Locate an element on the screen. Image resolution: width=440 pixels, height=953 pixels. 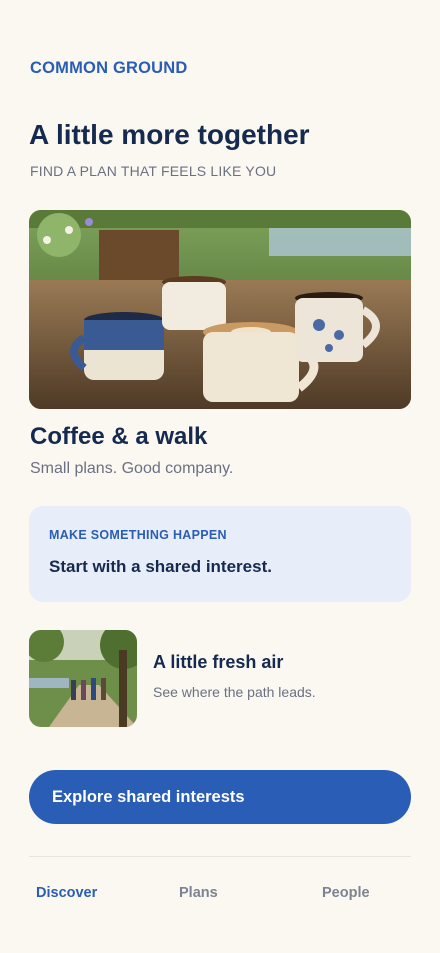
feature-subtitle: Small plans. Good company. is located at coordinates (132, 468).